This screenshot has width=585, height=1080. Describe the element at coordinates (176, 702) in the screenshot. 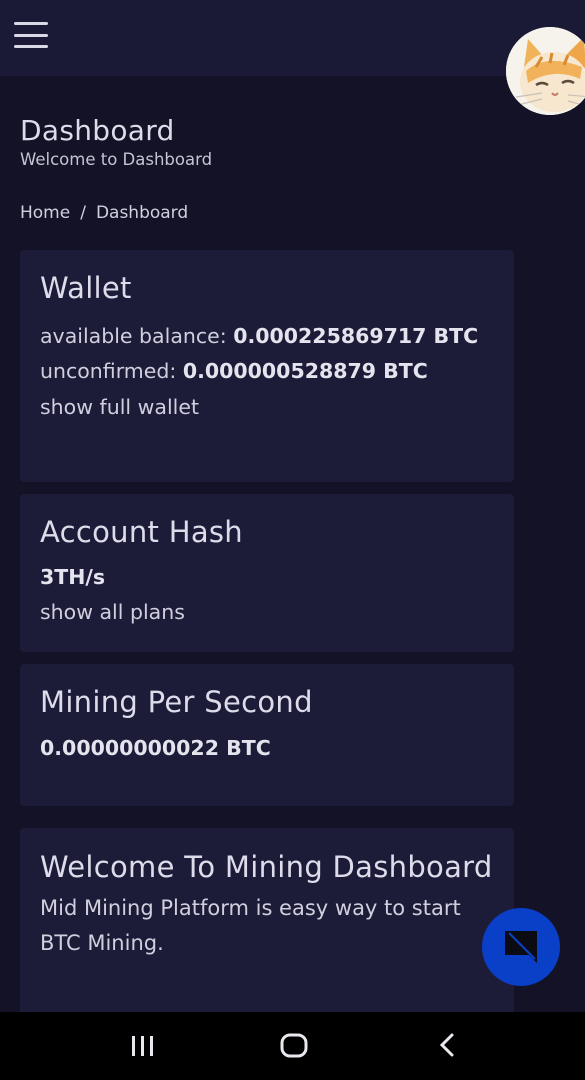

I see `mining-per-second-title: Mining Per Second` at that location.